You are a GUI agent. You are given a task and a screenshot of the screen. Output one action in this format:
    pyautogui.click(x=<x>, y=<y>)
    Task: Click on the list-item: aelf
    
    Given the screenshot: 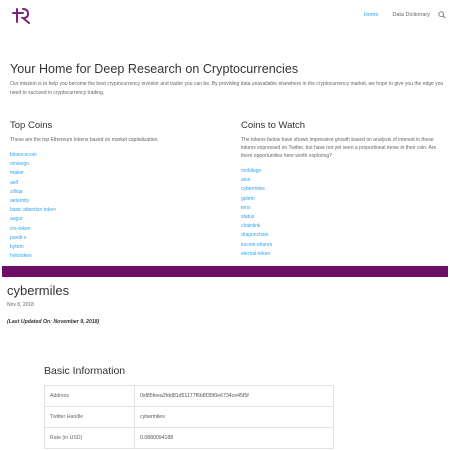 What is the action you would take?
    pyautogui.click(x=115, y=183)
    